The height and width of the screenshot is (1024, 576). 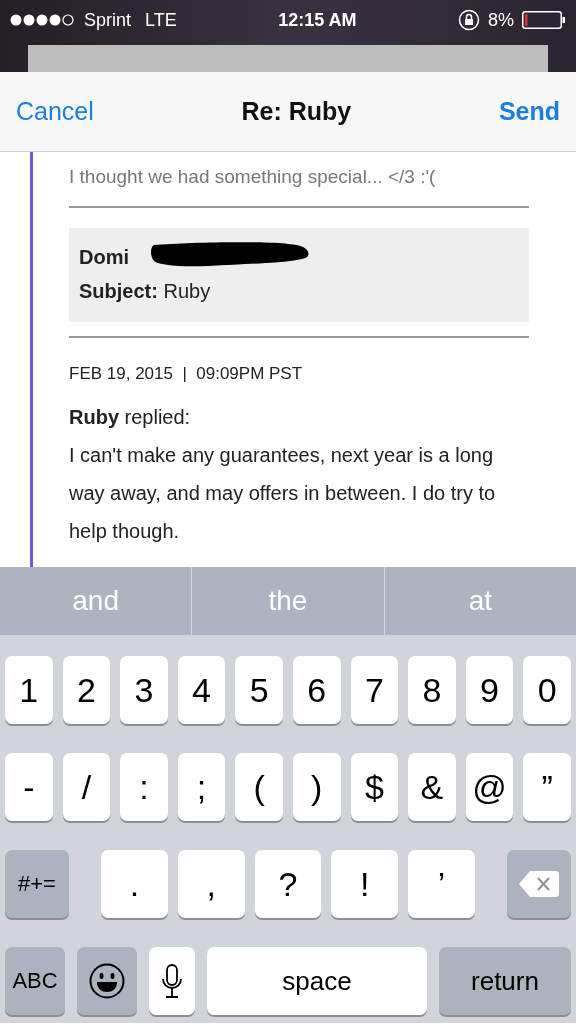 What do you see at coordinates (161, 20) in the screenshot?
I see `network-type: LTE` at bounding box center [161, 20].